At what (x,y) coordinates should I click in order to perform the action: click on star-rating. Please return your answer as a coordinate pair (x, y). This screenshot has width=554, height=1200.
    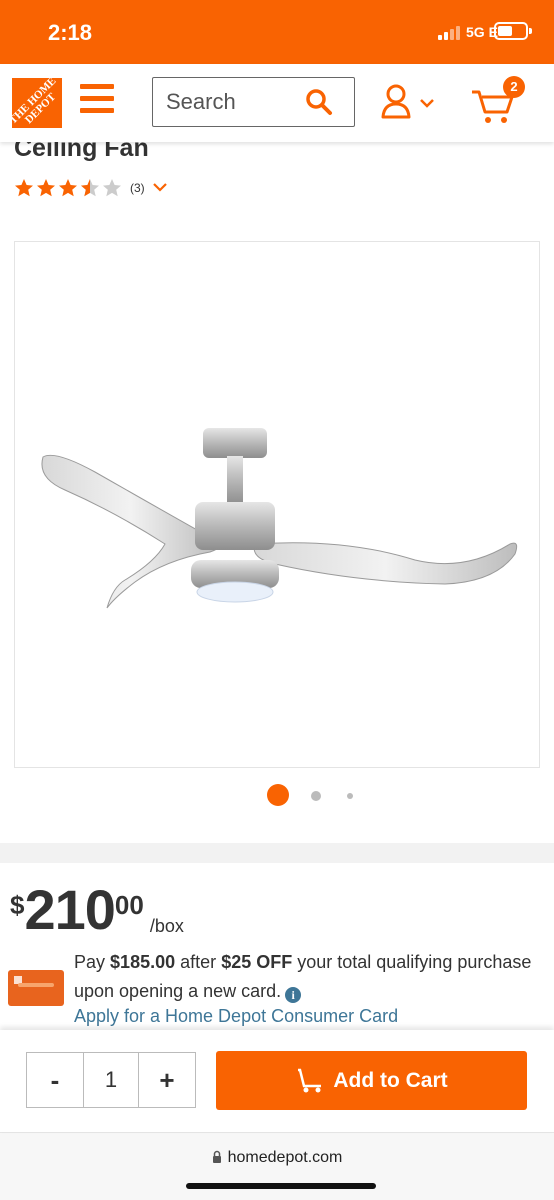
    Looking at the image, I should click on (68, 188).